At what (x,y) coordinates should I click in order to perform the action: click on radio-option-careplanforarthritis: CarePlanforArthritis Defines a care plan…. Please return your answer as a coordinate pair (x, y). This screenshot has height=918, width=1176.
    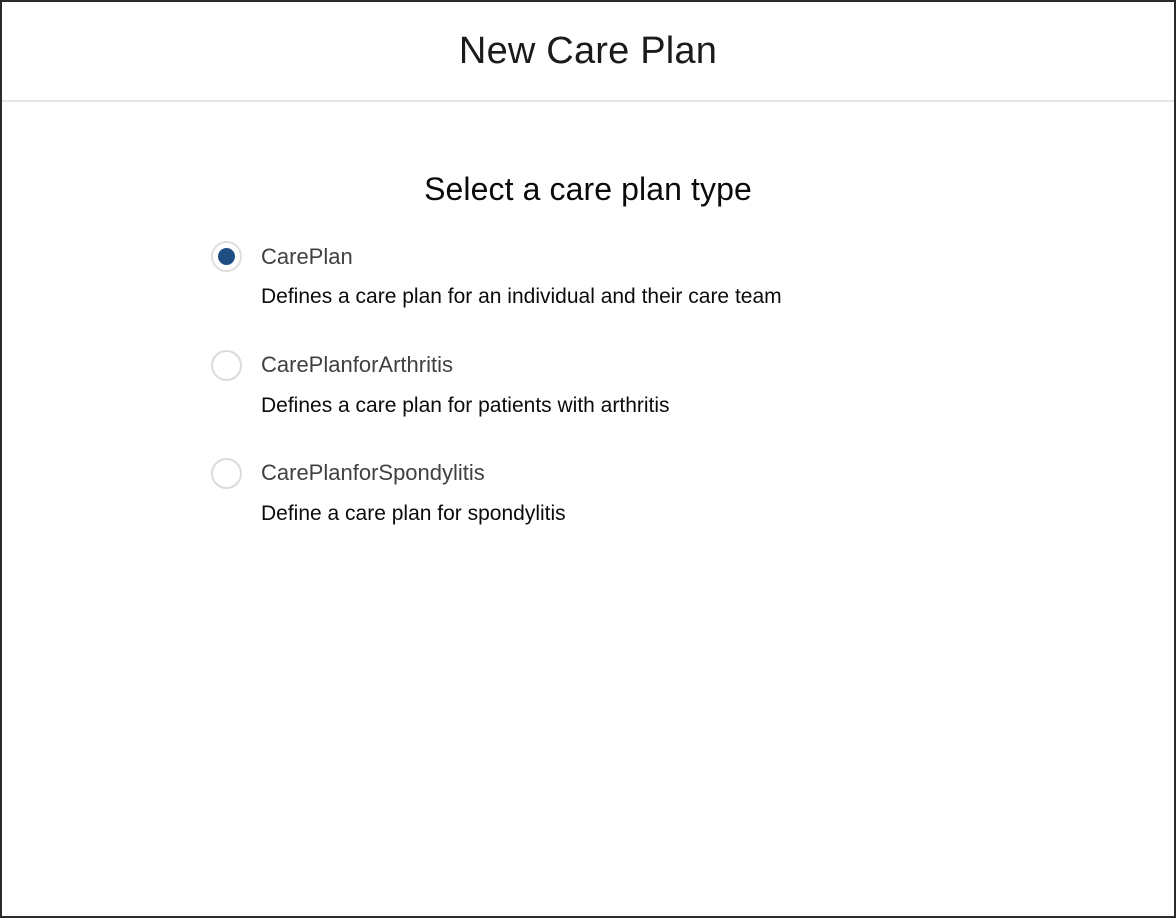
    Looking at the image, I should click on (692, 384).